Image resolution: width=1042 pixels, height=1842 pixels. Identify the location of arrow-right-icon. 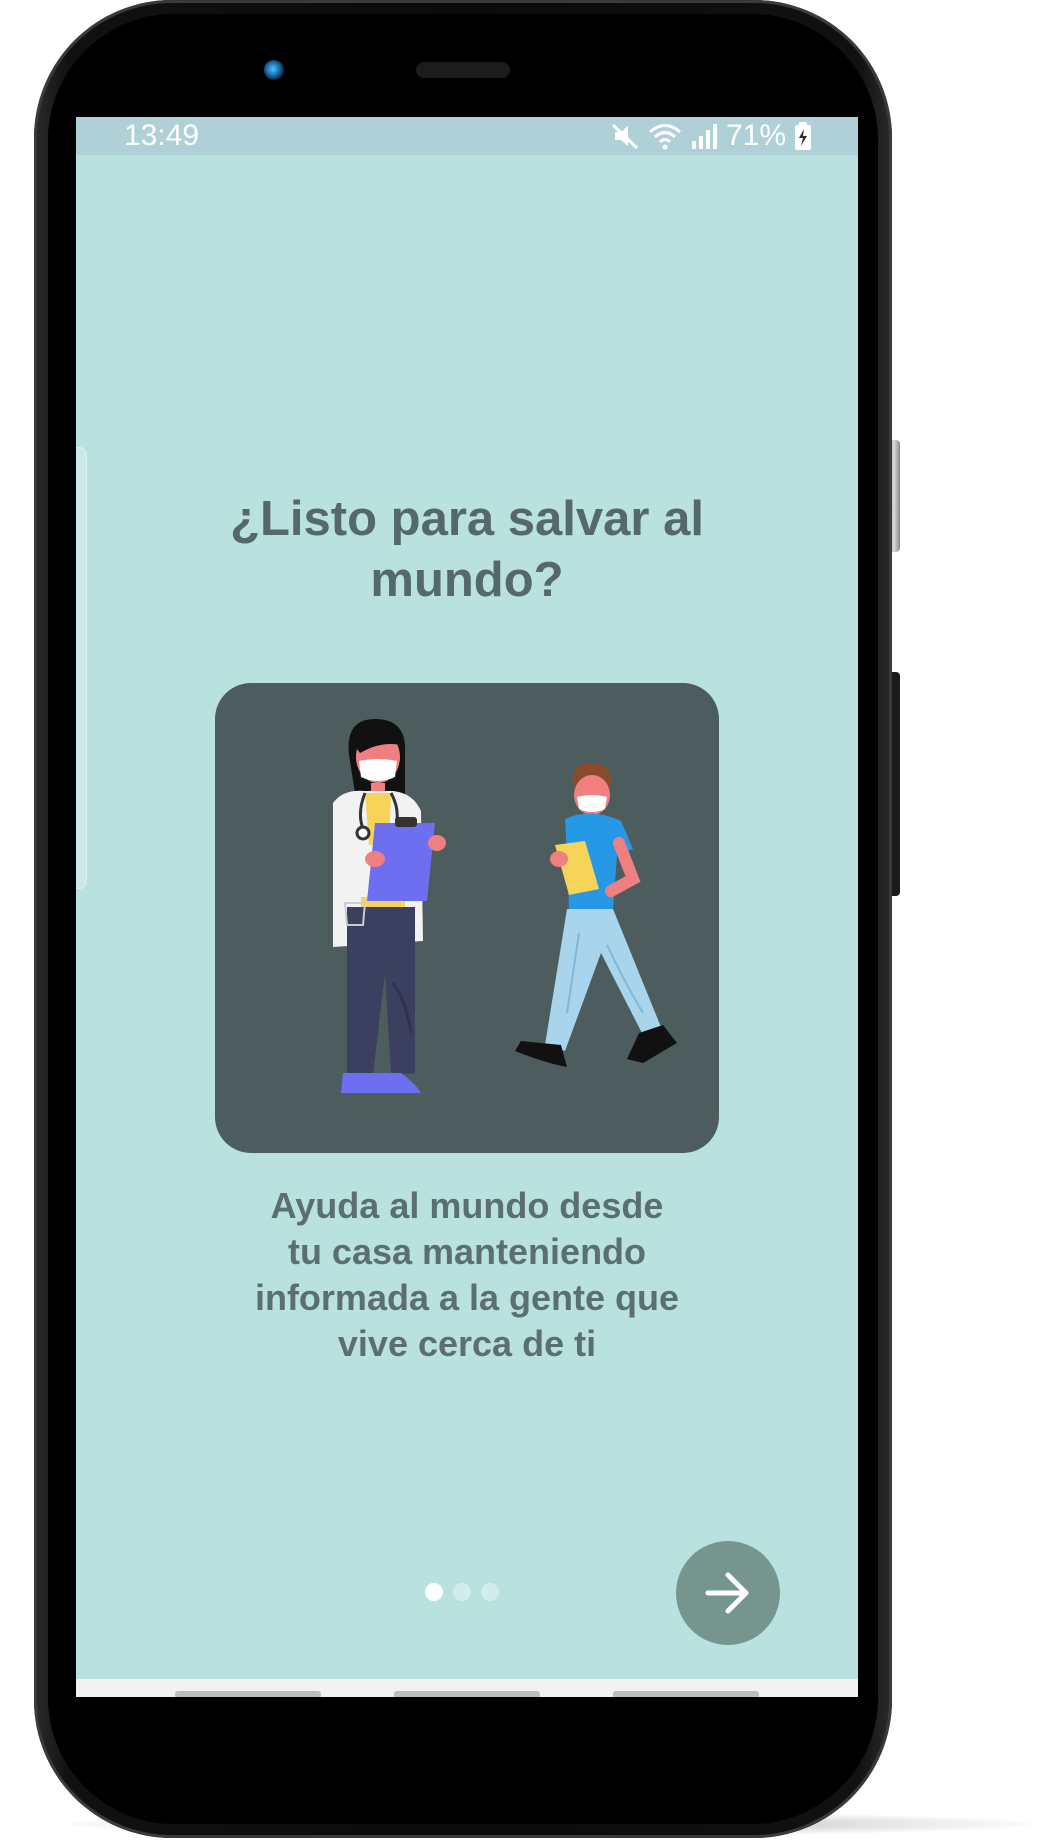
(727, 1593).